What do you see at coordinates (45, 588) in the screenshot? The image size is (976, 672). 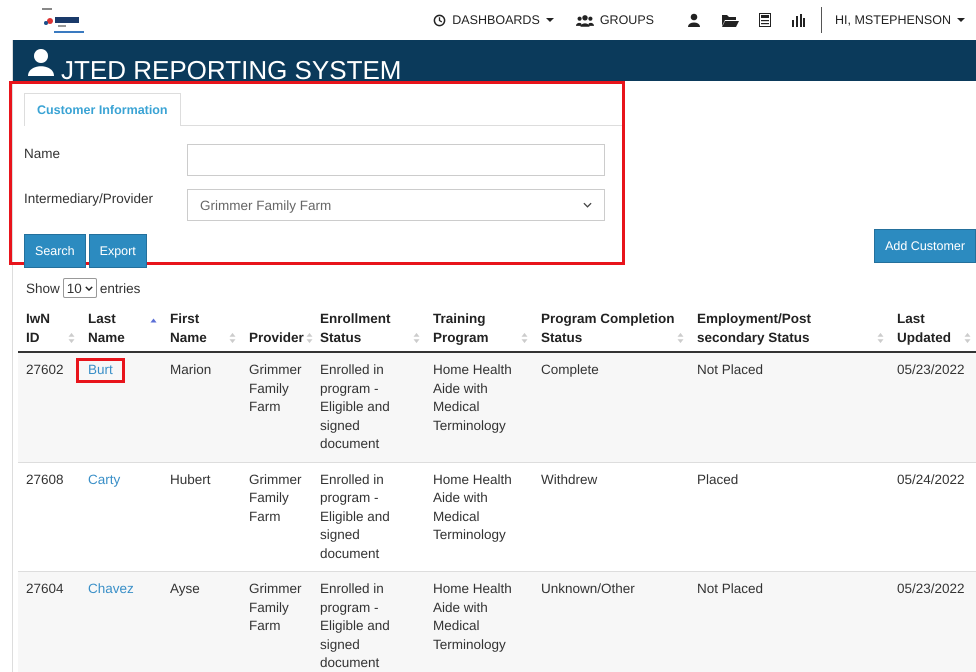 I see `table-cell: 27604` at bounding box center [45, 588].